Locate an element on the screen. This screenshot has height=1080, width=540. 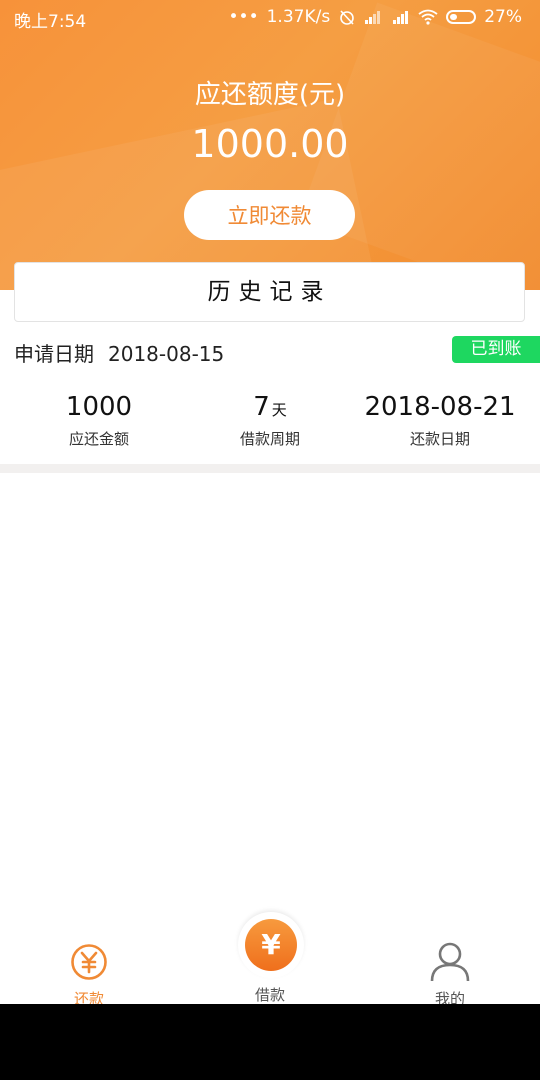
yuan-circle-icon is located at coordinates (89, 962).